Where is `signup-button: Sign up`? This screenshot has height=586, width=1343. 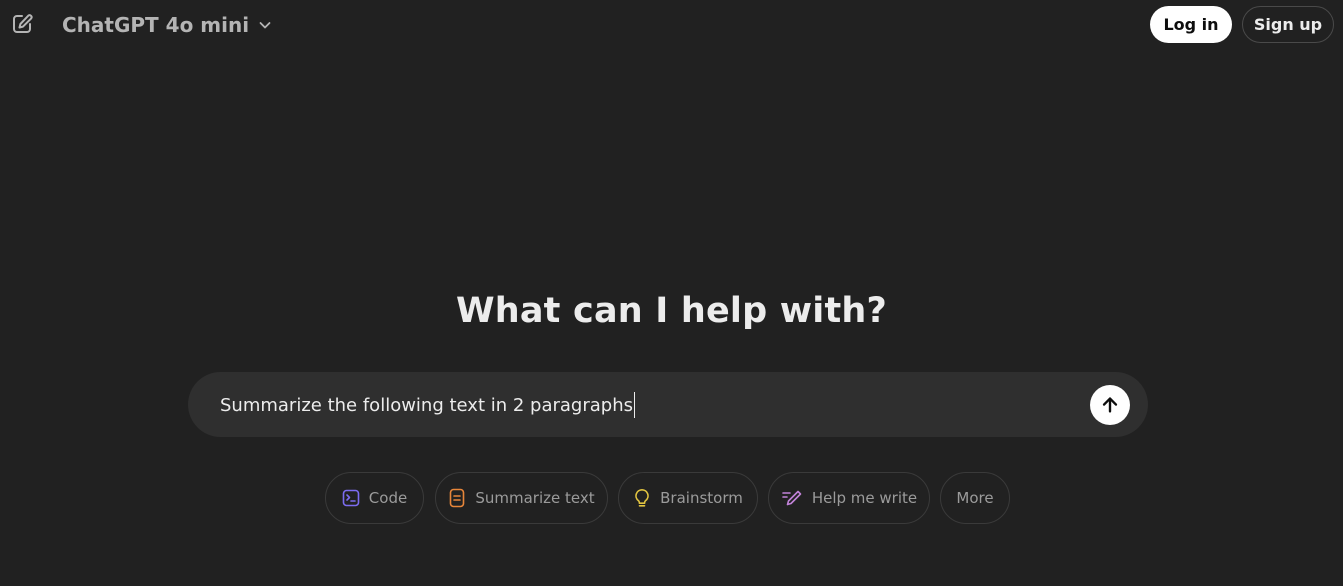 signup-button: Sign up is located at coordinates (1288, 24).